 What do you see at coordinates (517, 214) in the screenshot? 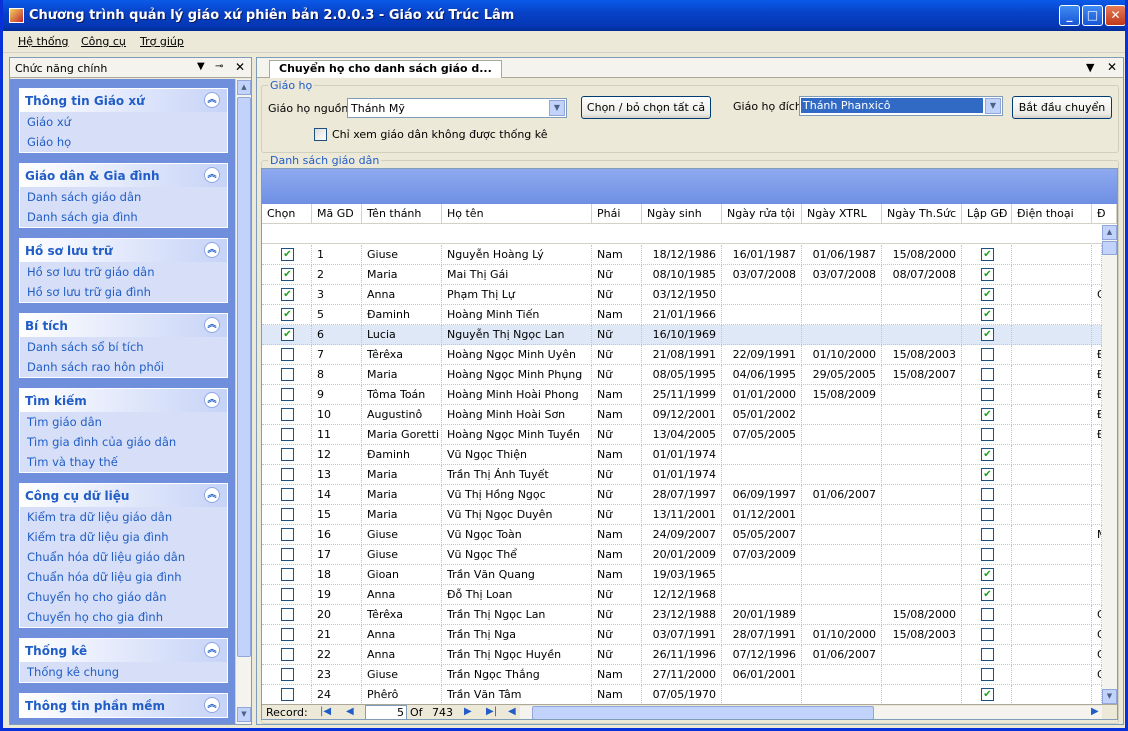
I see `col-full-name: Họ tên` at bounding box center [517, 214].